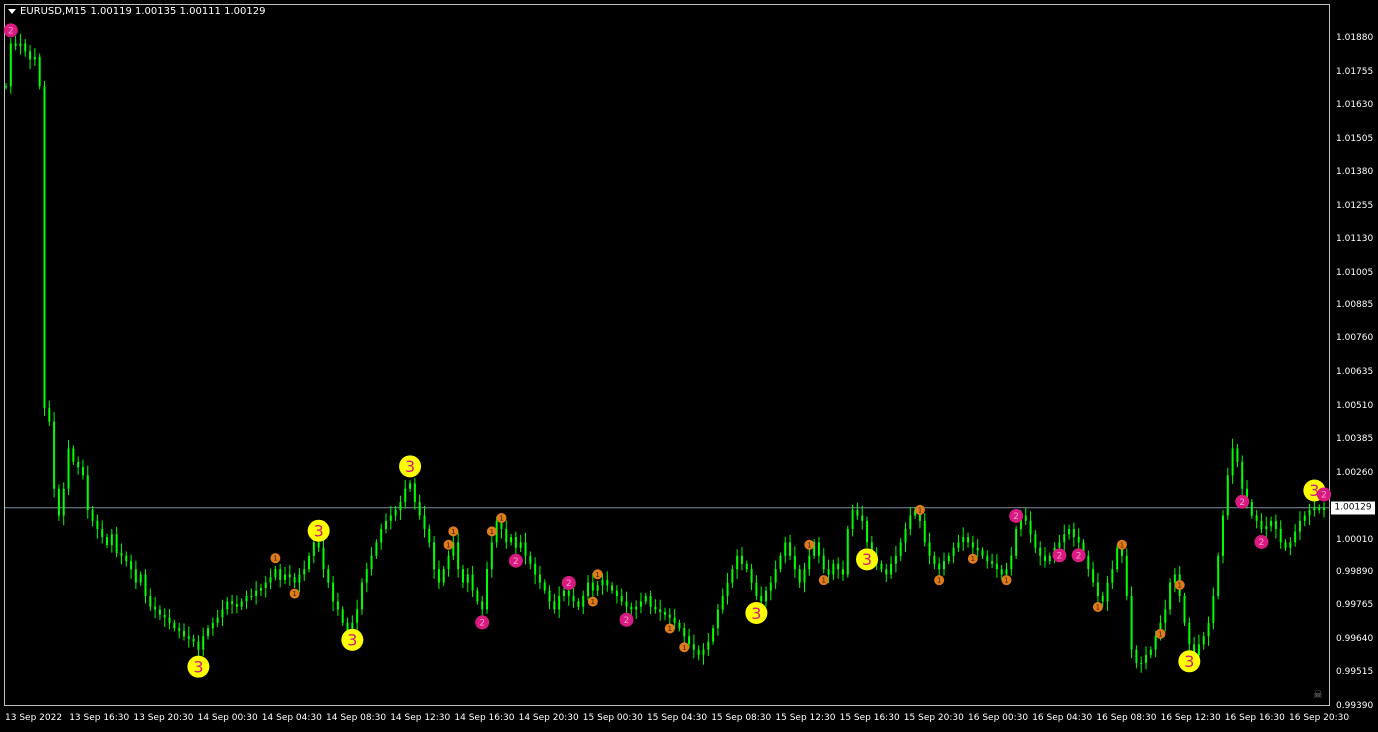 This screenshot has width=1378, height=732. Describe the element at coordinates (163, 718) in the screenshot. I see `time-axis-label: 13 Sep 20:30` at that location.